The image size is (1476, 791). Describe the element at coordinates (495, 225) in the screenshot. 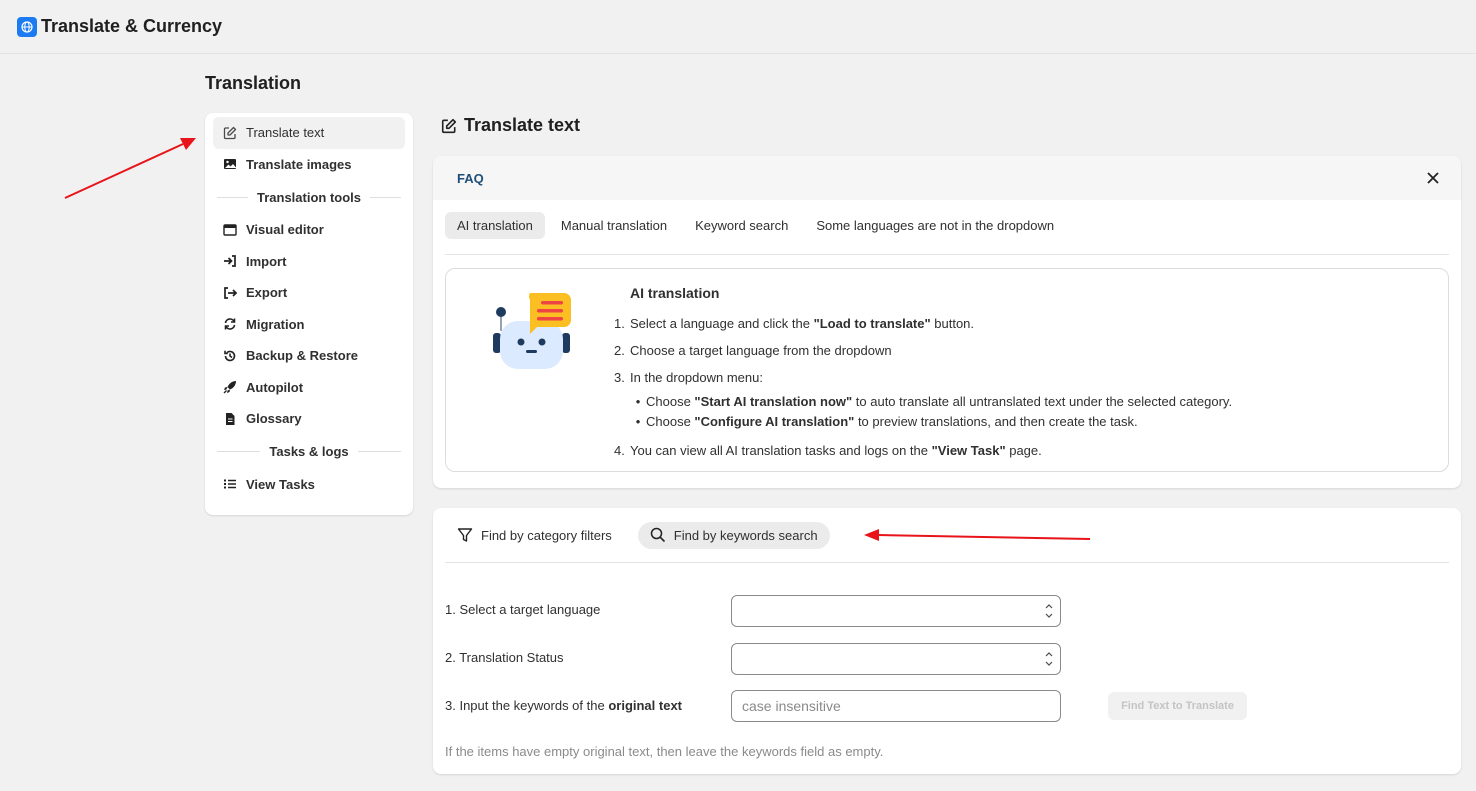

I see `tab-ai-translation: AI translation` at that location.